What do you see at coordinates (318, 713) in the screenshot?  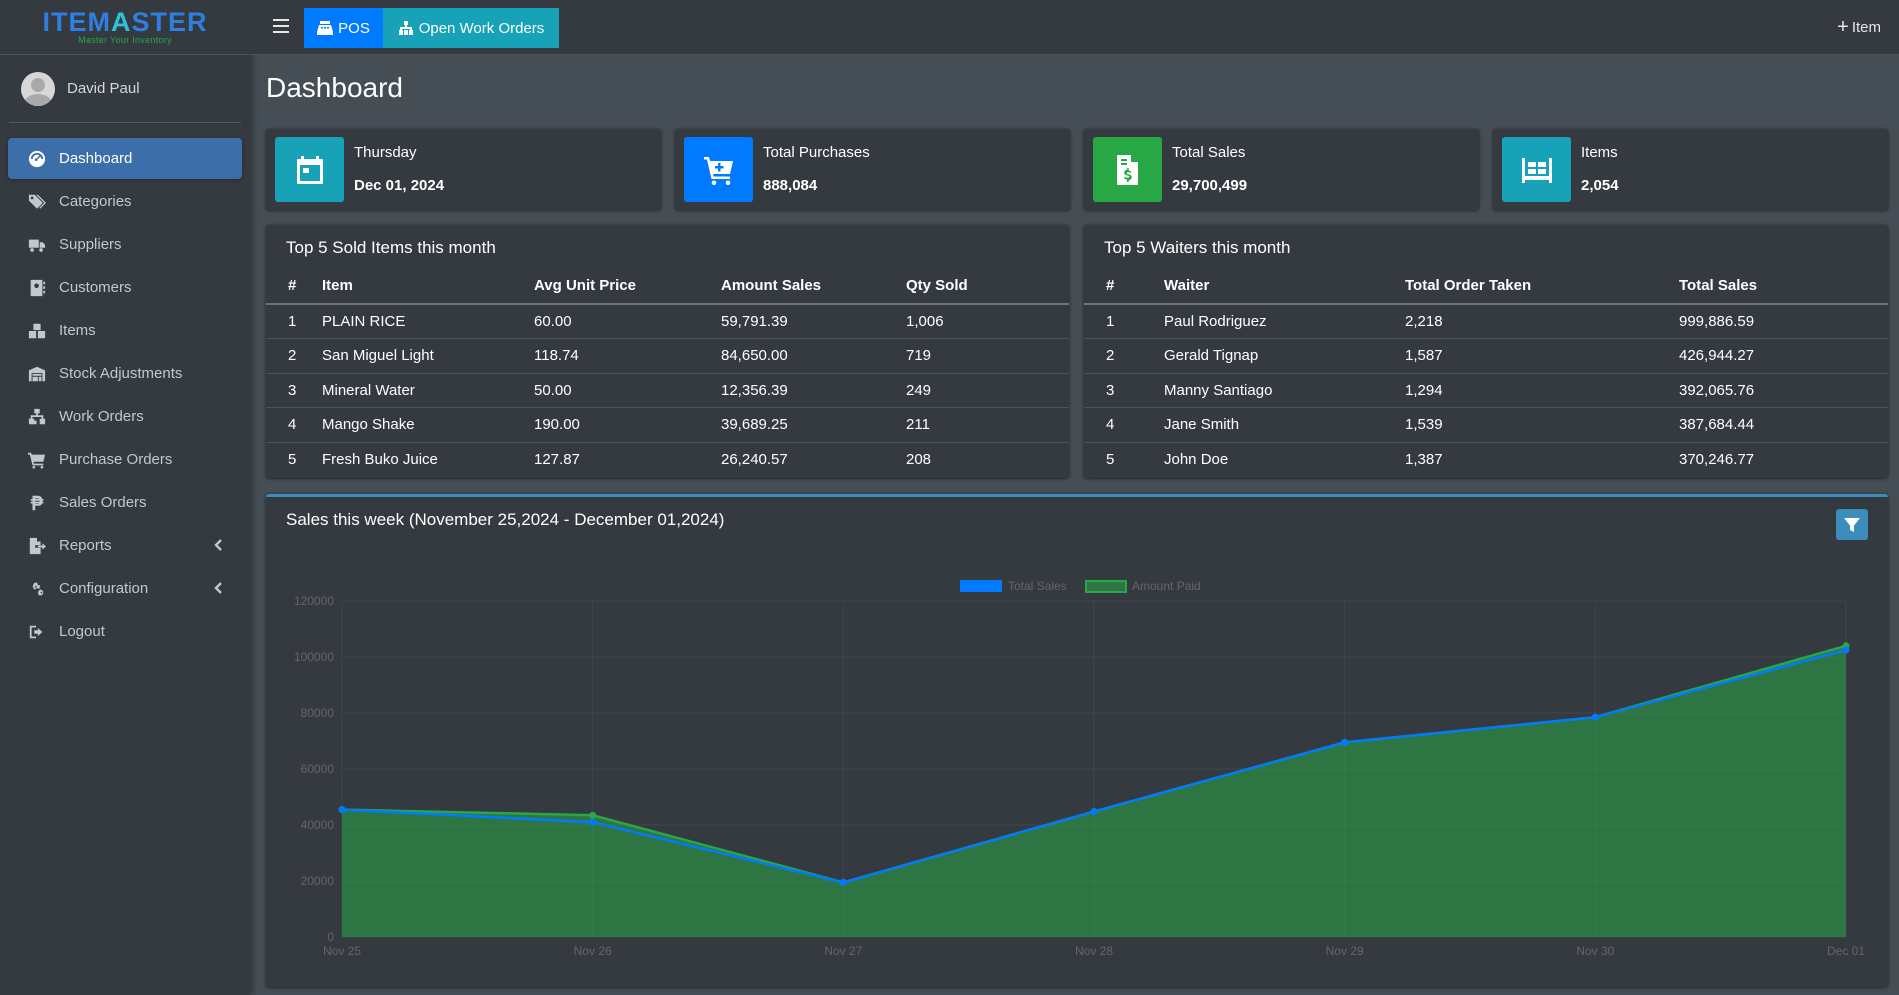 I see `y-tick-label: 80000` at bounding box center [318, 713].